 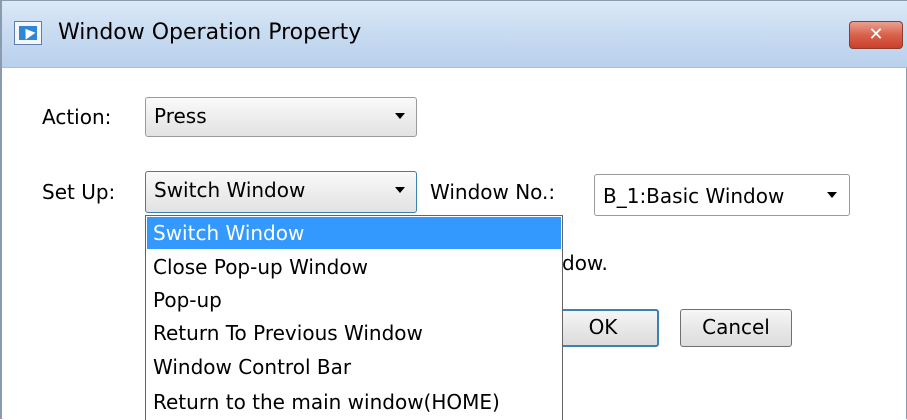 What do you see at coordinates (354, 233) in the screenshot?
I see `dropdown-option: Switch Window` at bounding box center [354, 233].